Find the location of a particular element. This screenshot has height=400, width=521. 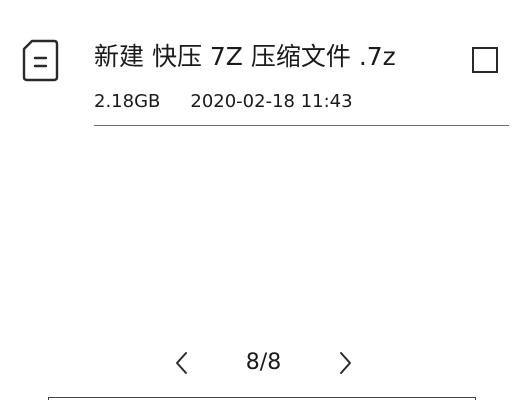

page-indicator: 8/8 is located at coordinates (263, 362).